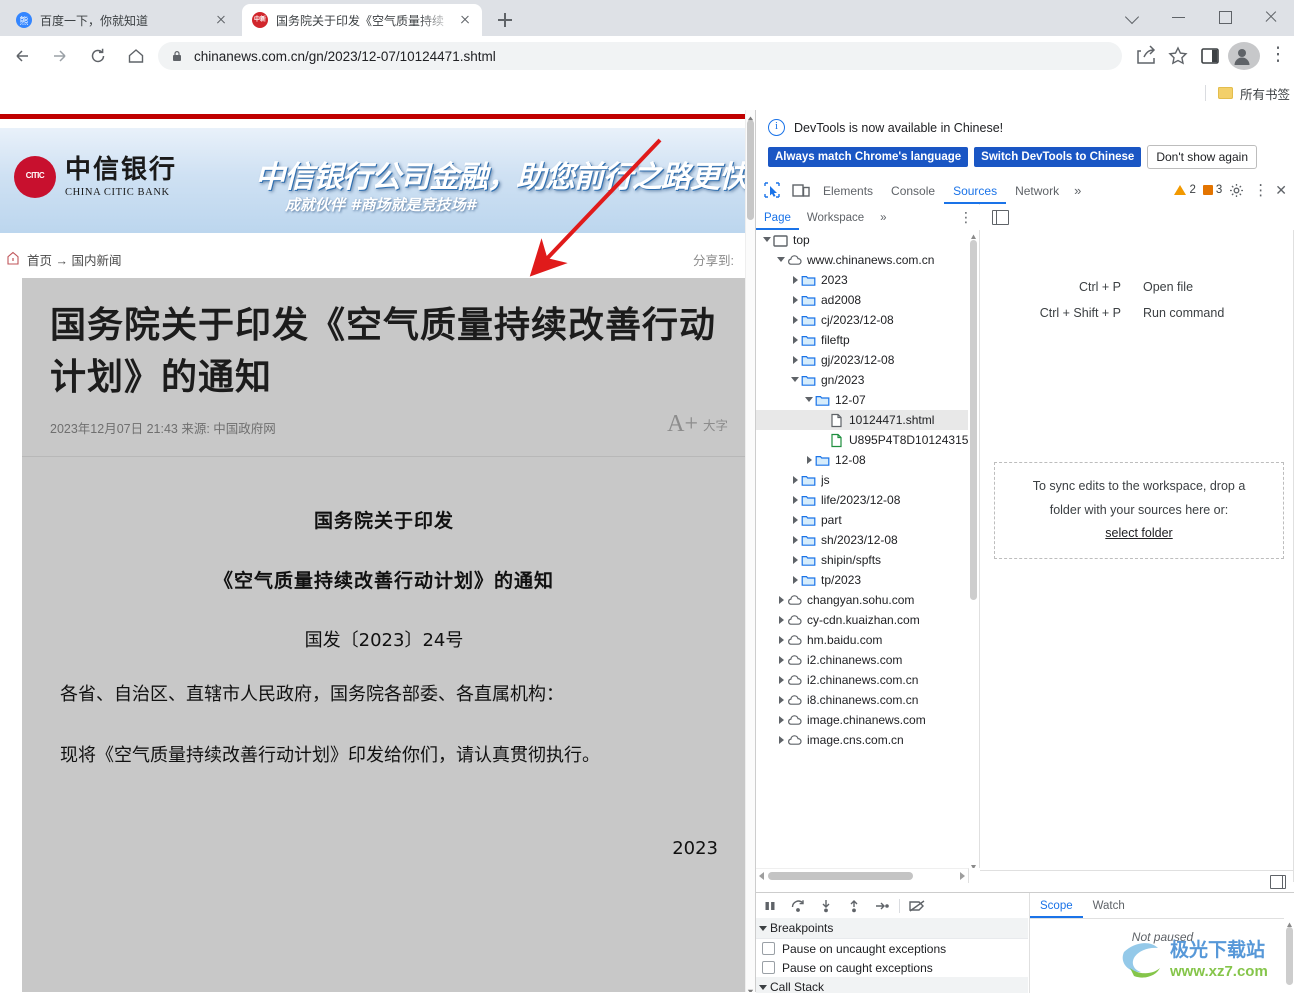  Describe the element at coordinates (883, 217) in the screenshot. I see `navigator-more-icon: »` at that location.